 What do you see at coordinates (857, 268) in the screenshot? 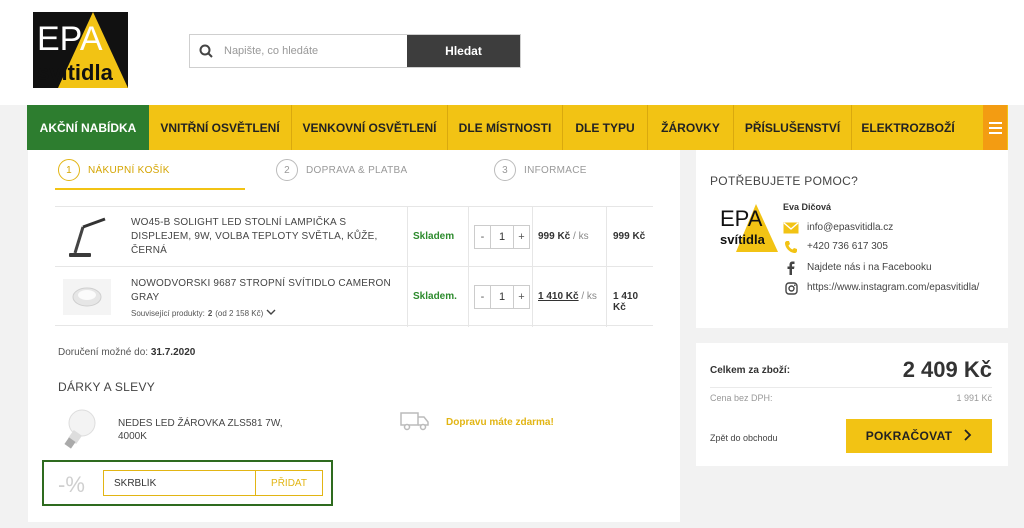
I see `contact-facebook: Najdete nás i na Facebooku` at bounding box center [857, 268].